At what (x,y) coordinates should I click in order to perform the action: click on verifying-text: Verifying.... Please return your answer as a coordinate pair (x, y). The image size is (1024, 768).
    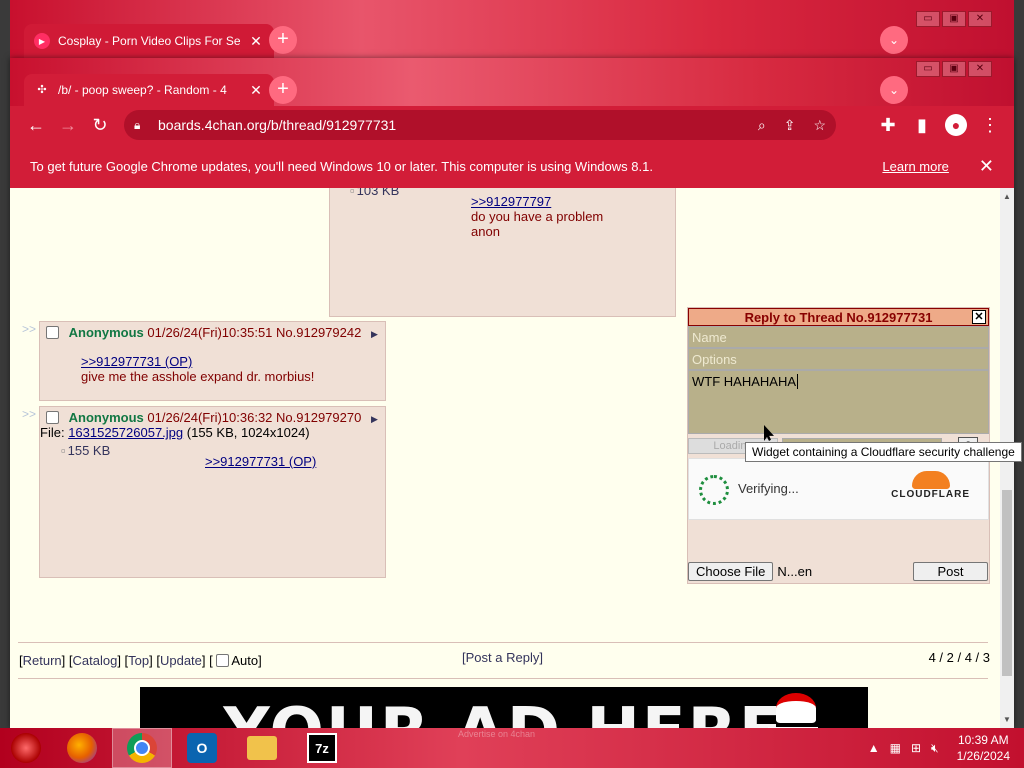
    Looking at the image, I should click on (768, 488).